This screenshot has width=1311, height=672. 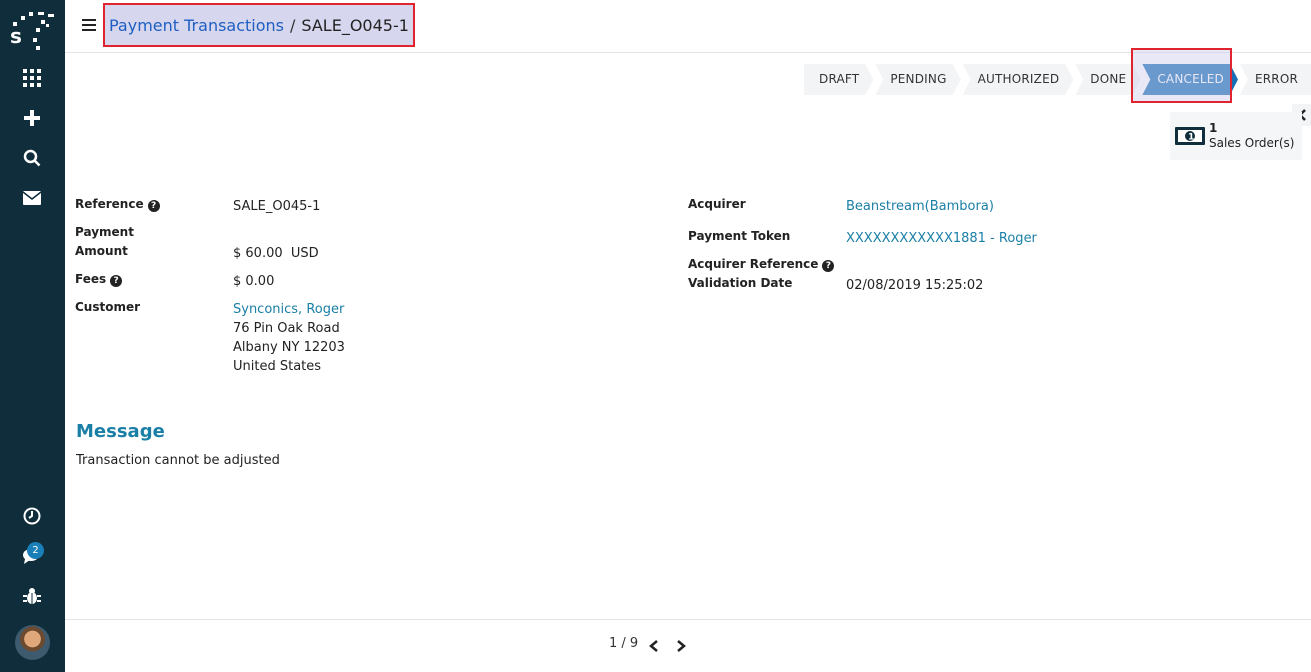 What do you see at coordinates (196, 25) in the screenshot?
I see `breadcrumb-parent-link: Payment Transactions` at bounding box center [196, 25].